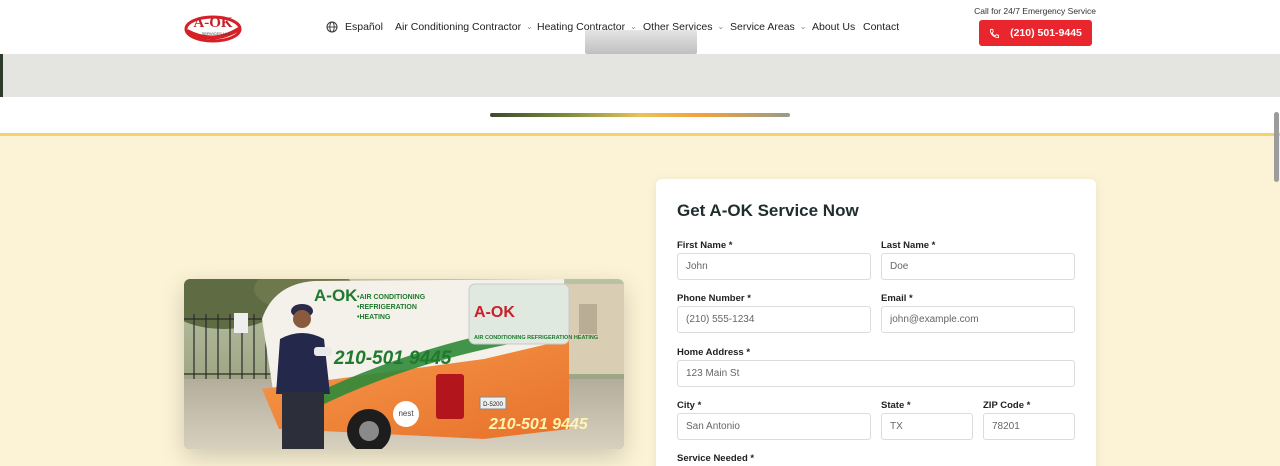 This screenshot has height=466, width=1280. What do you see at coordinates (978, 319) in the screenshot?
I see `email-input` at bounding box center [978, 319].